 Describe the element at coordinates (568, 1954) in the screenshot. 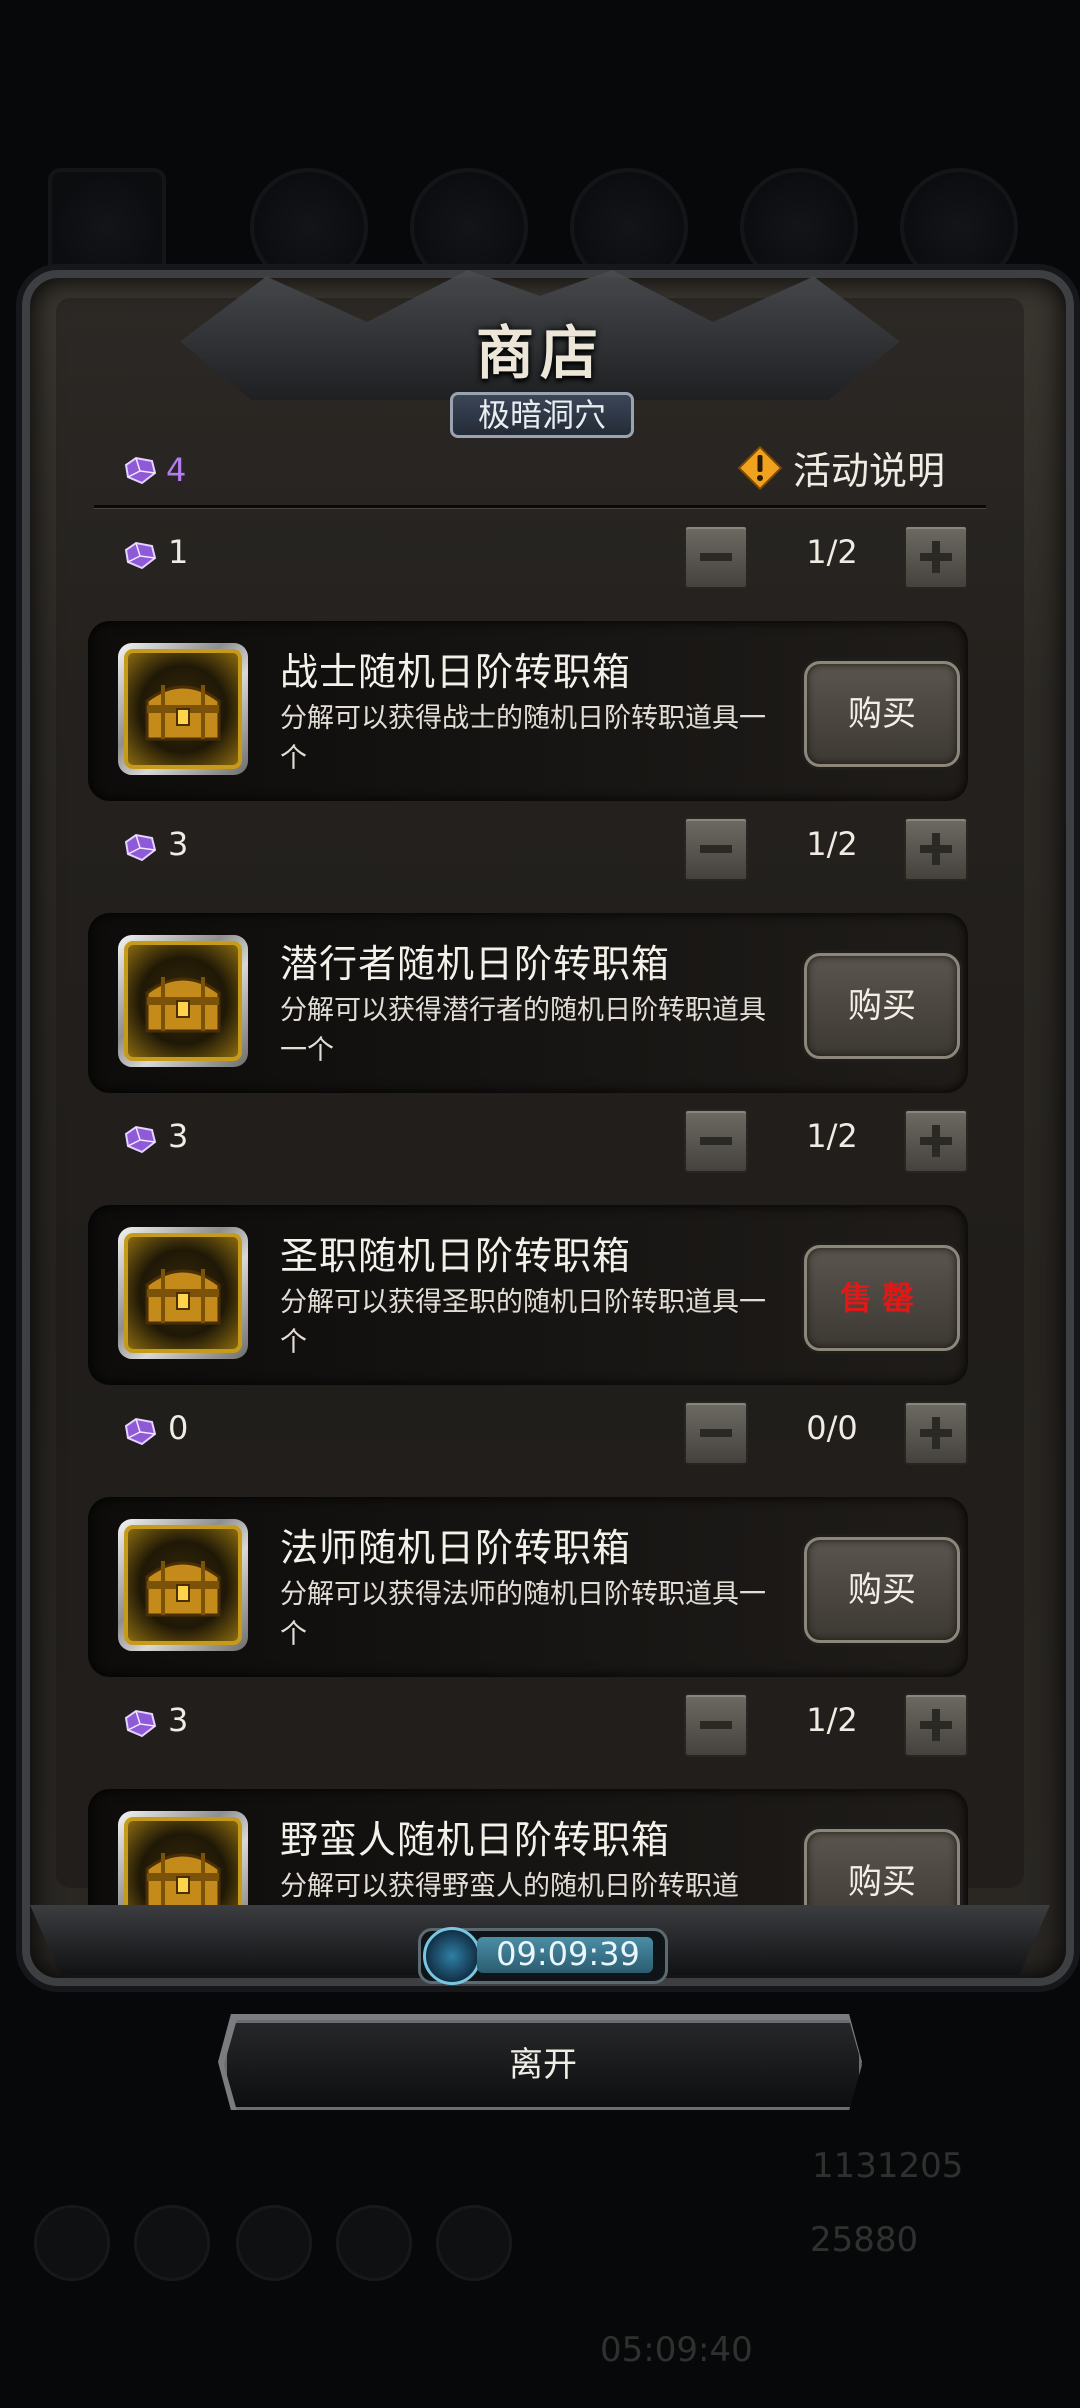

I see `timer-text: 09:09:39` at that location.